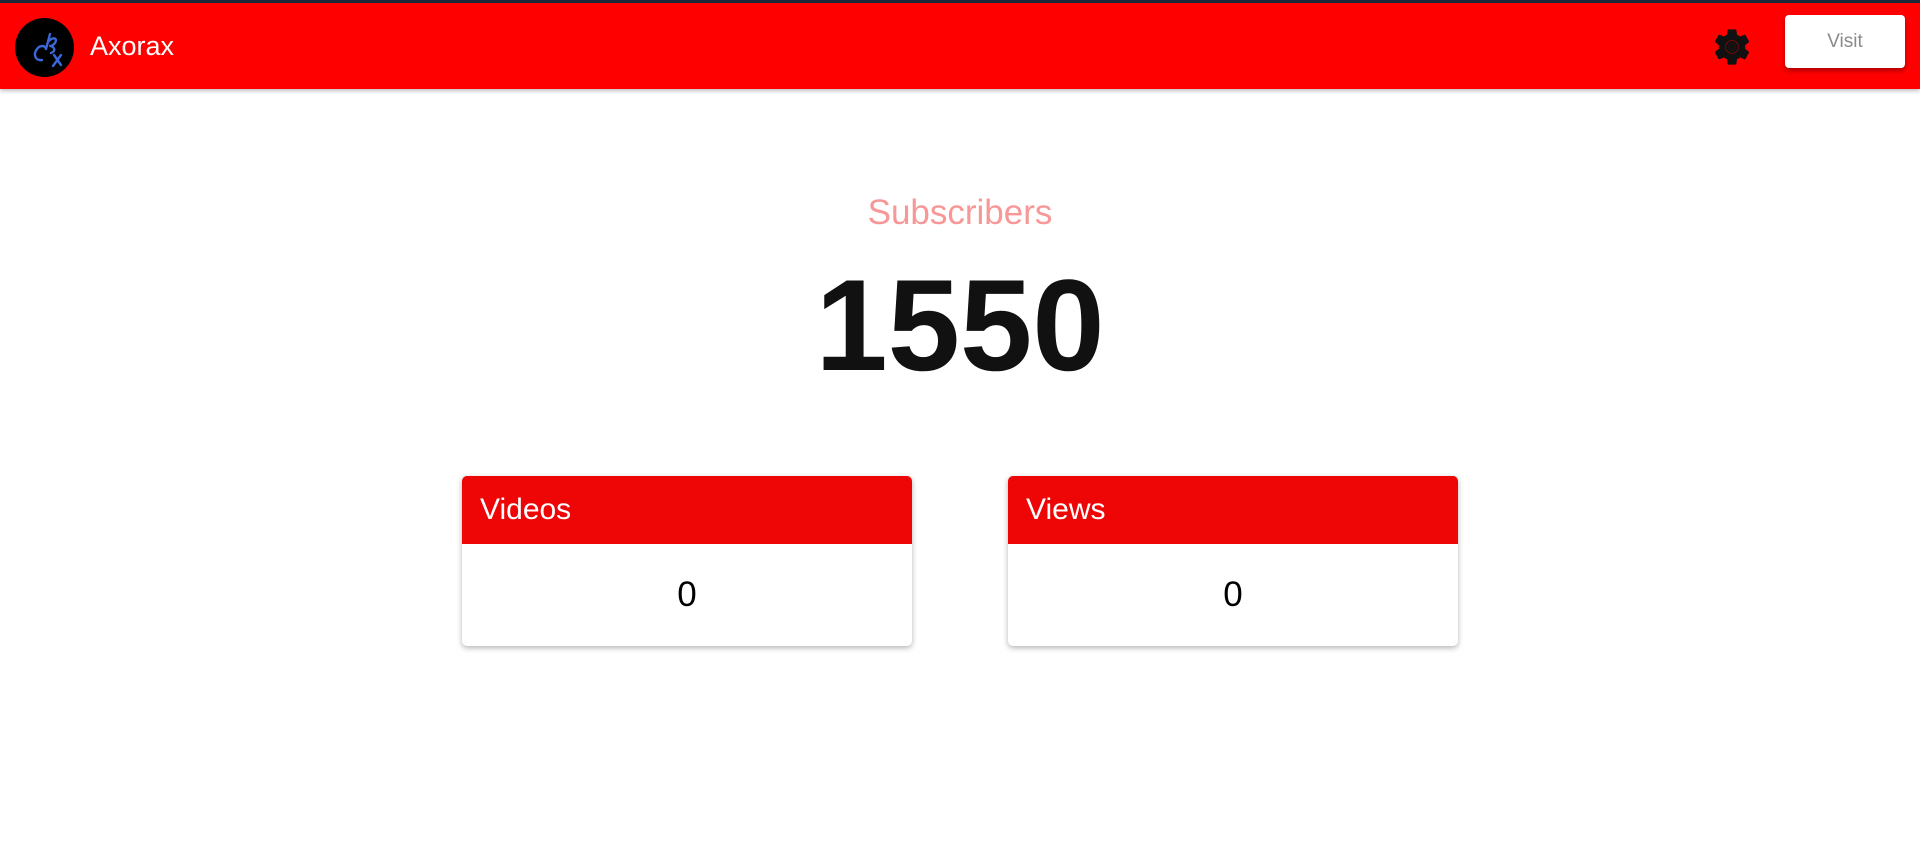 The height and width of the screenshot is (859, 1920). I want to click on views-count: 0, so click(1233, 594).